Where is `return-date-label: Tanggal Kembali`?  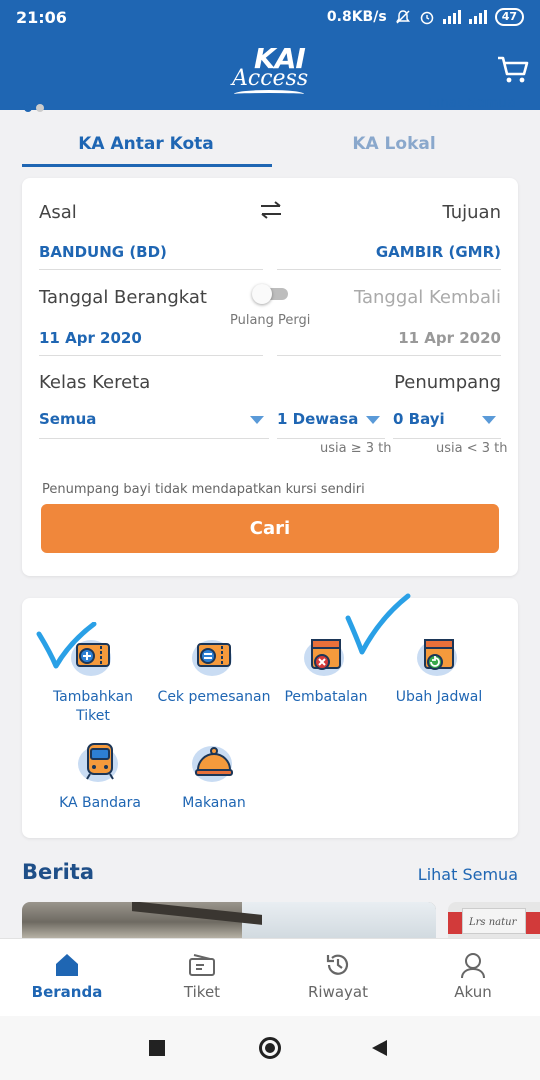 return-date-label: Tanggal Kembali is located at coordinates (427, 297).